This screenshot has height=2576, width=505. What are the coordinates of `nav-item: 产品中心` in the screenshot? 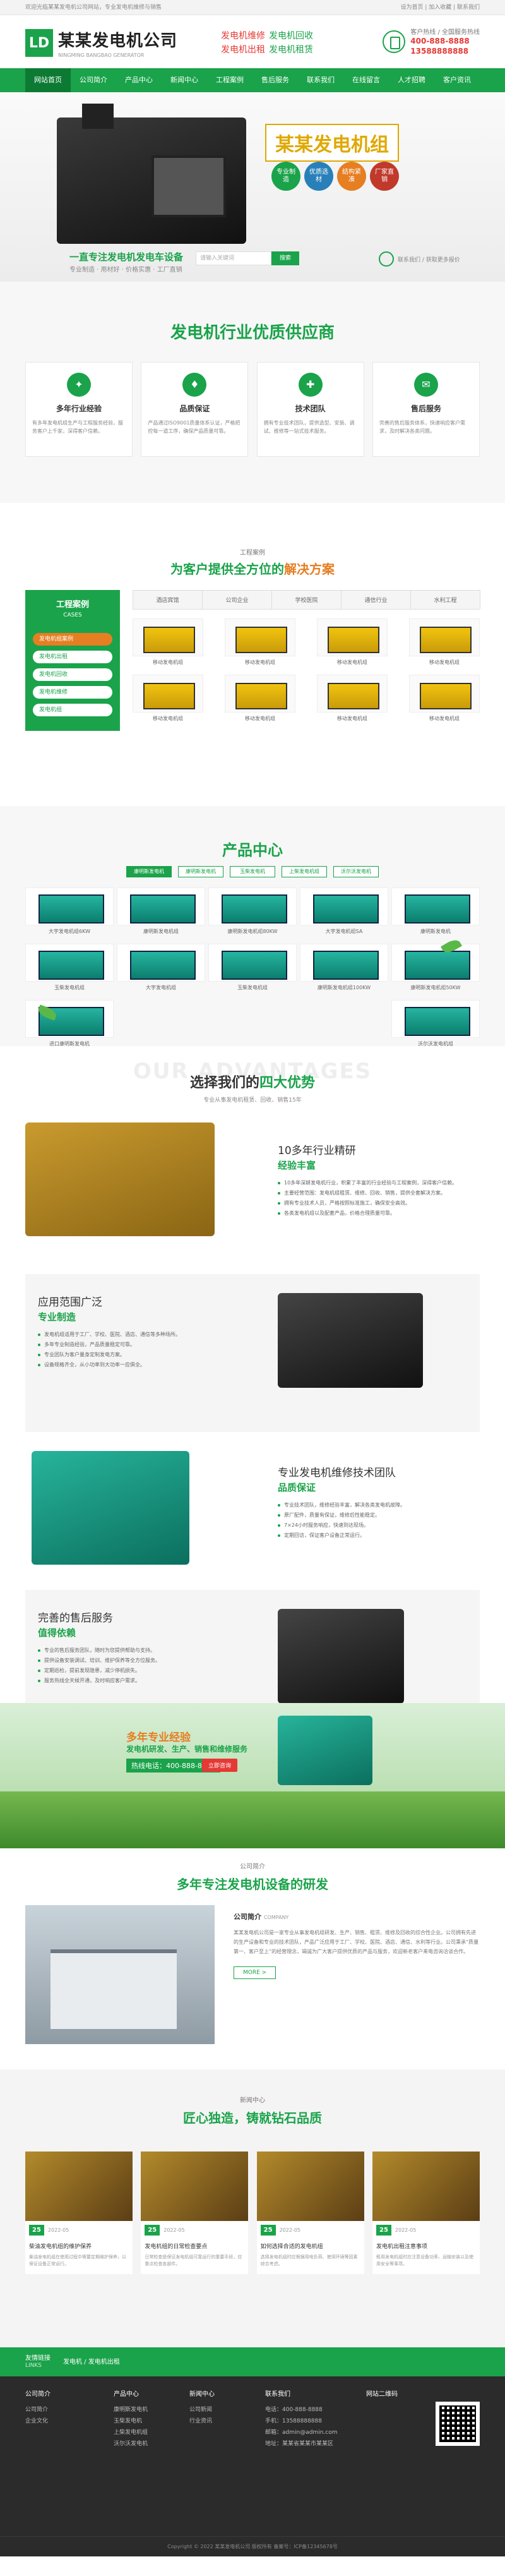 It's located at (139, 80).